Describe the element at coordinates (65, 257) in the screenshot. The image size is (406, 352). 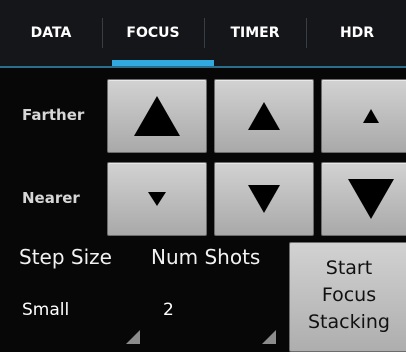
I see `step-size-label: Step Size` at that location.